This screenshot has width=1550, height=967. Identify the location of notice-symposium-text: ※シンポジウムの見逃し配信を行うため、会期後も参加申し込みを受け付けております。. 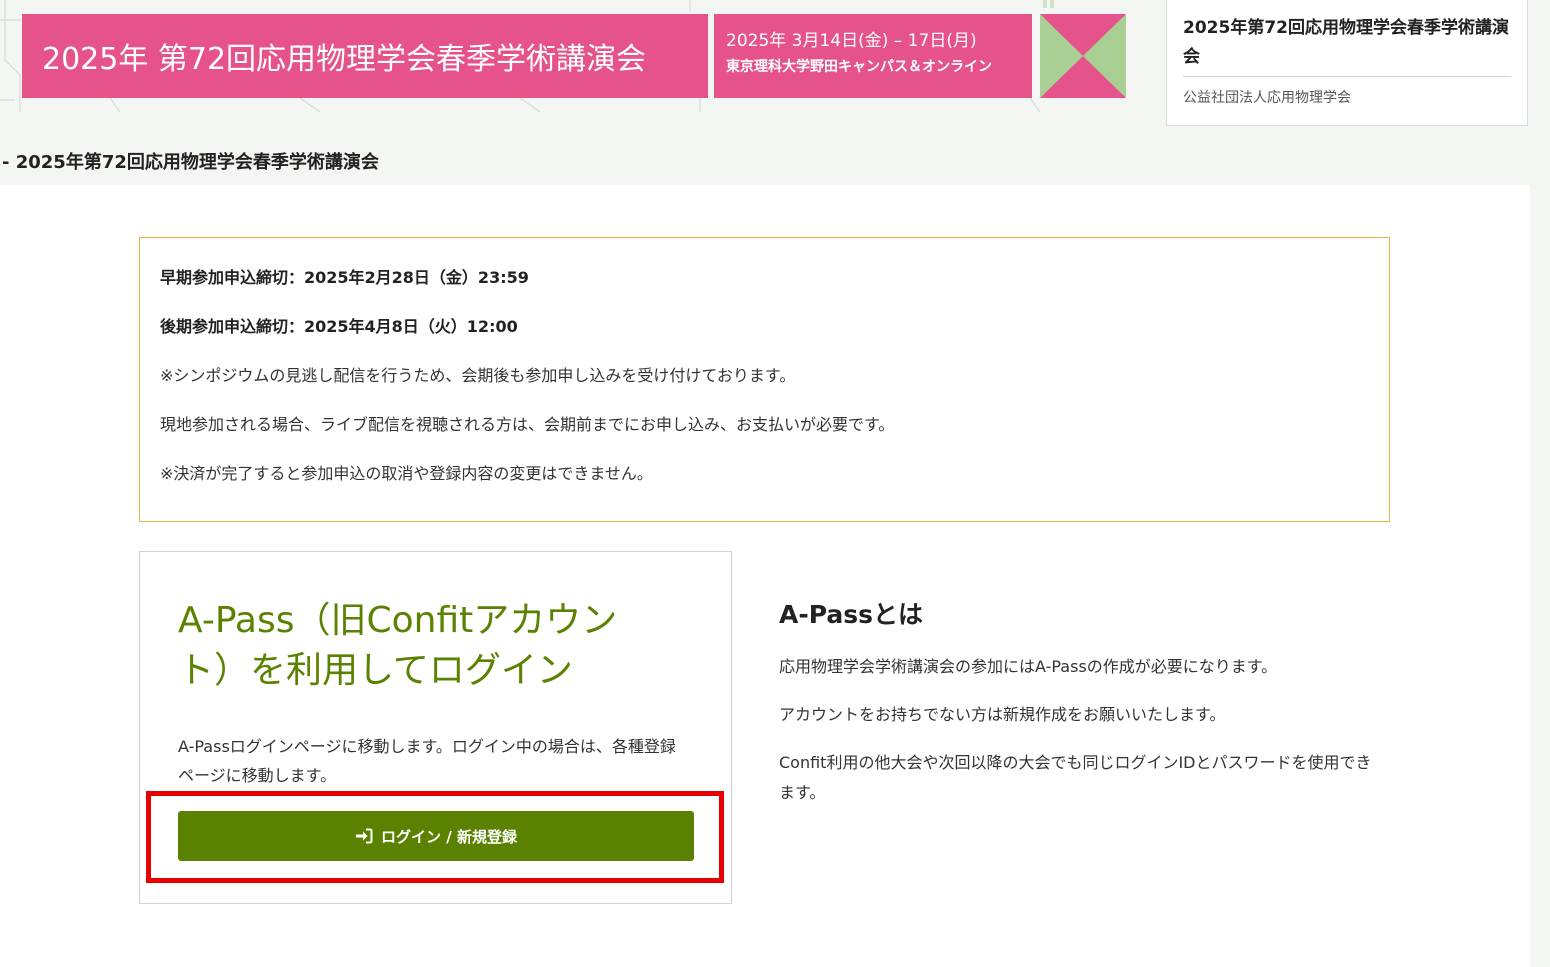
(478, 375).